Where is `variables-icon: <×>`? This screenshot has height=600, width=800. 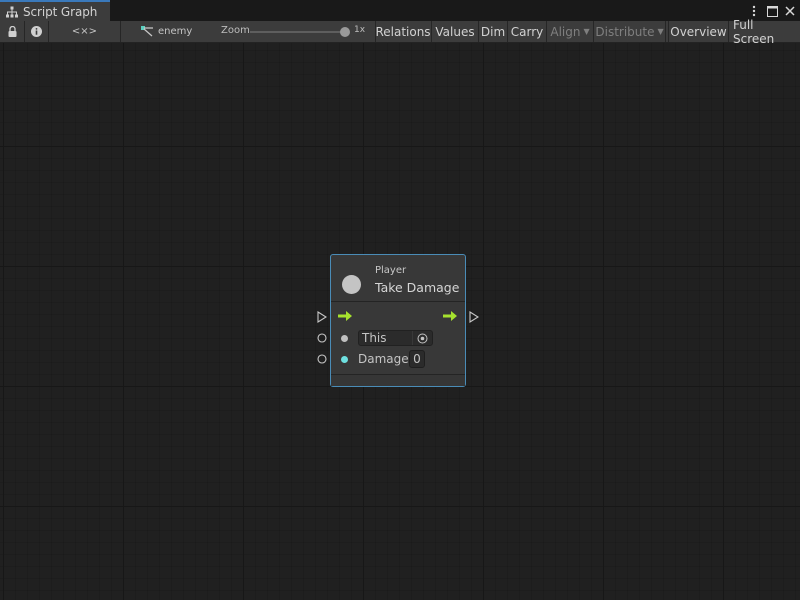
variables-icon: <×> is located at coordinates (84, 31).